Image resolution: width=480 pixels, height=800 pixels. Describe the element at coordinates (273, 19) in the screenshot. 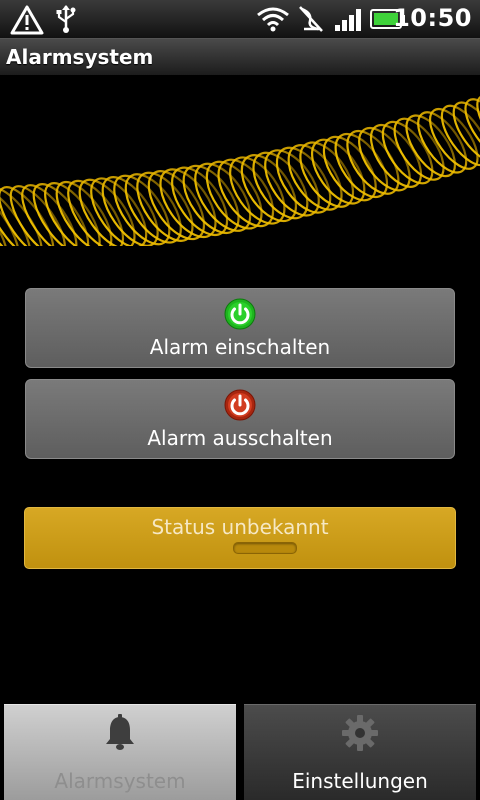

I see `wifi-icon` at that location.